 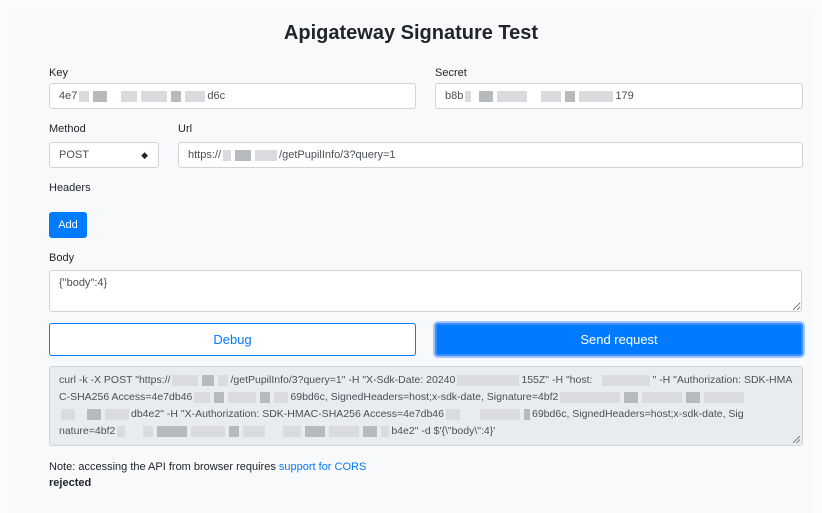 I want to click on curl-line-4: nature=4bf2 b4e2" -d $'{\"body\":4}', so click(x=277, y=431).